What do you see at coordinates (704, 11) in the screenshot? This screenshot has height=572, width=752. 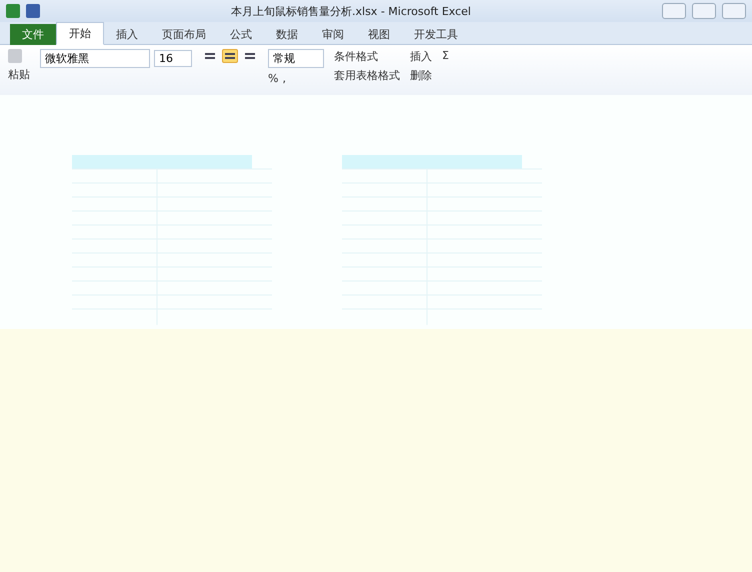 I see `maximize-button` at bounding box center [704, 11].